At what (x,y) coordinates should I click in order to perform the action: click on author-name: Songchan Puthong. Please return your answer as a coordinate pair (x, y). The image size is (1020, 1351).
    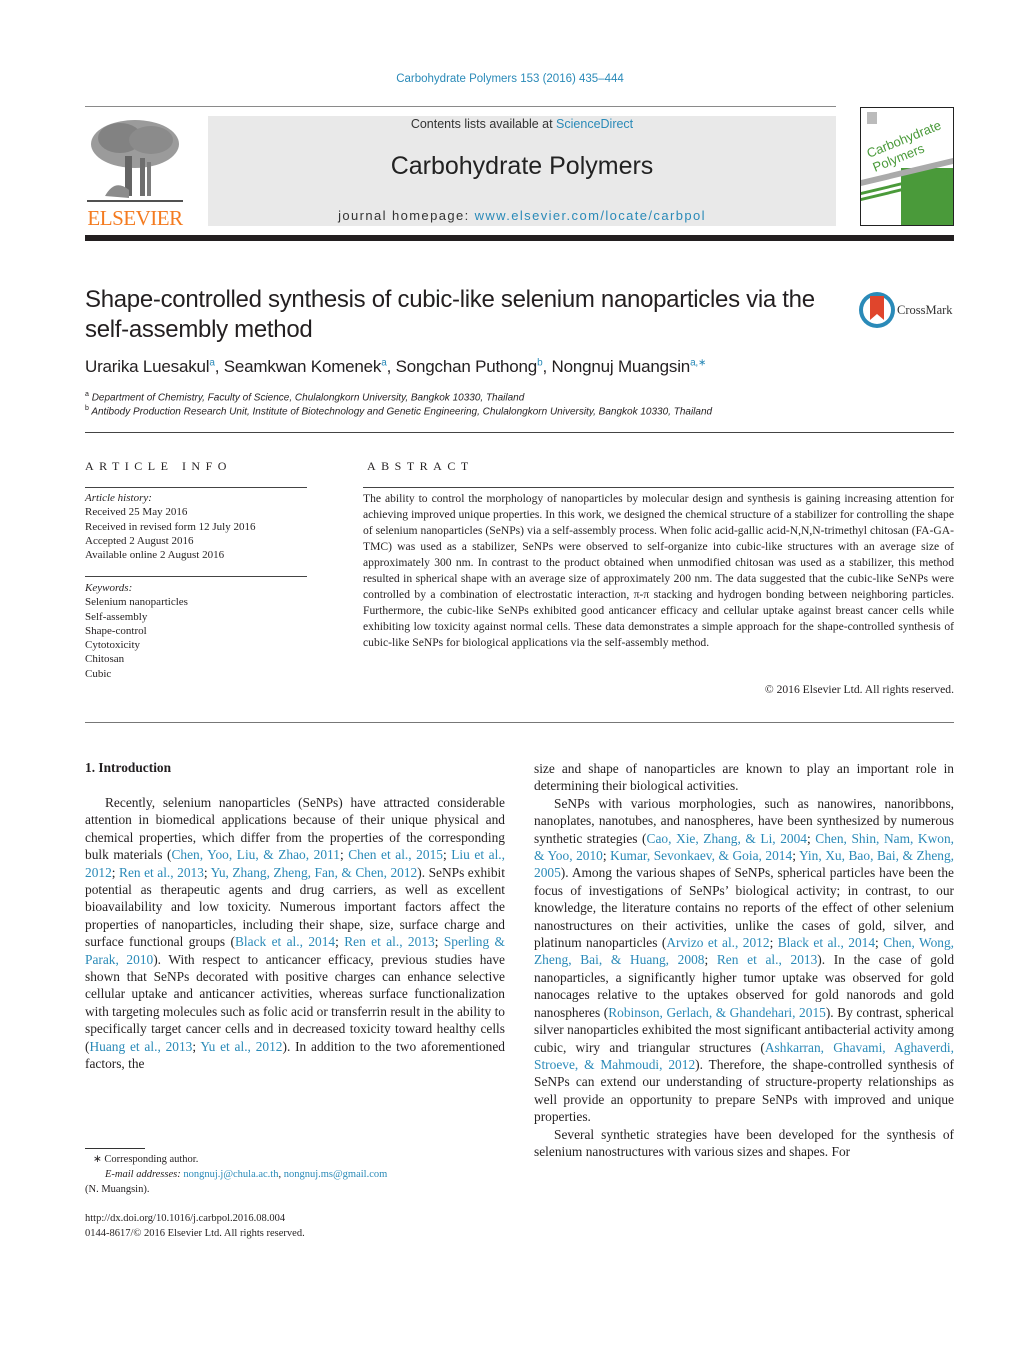
    Looking at the image, I should click on (467, 366).